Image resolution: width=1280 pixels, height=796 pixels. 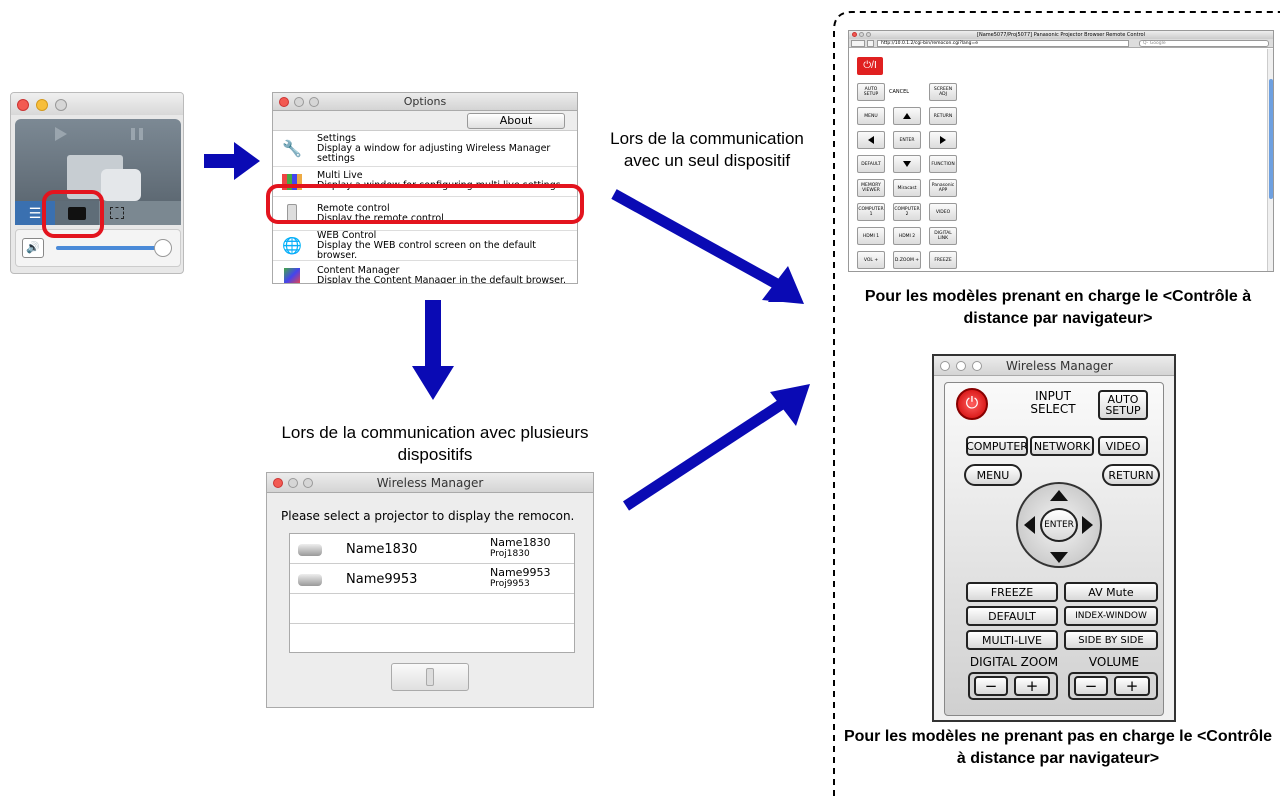 I want to click on power-button: ⏻/I, so click(x=870, y=66).